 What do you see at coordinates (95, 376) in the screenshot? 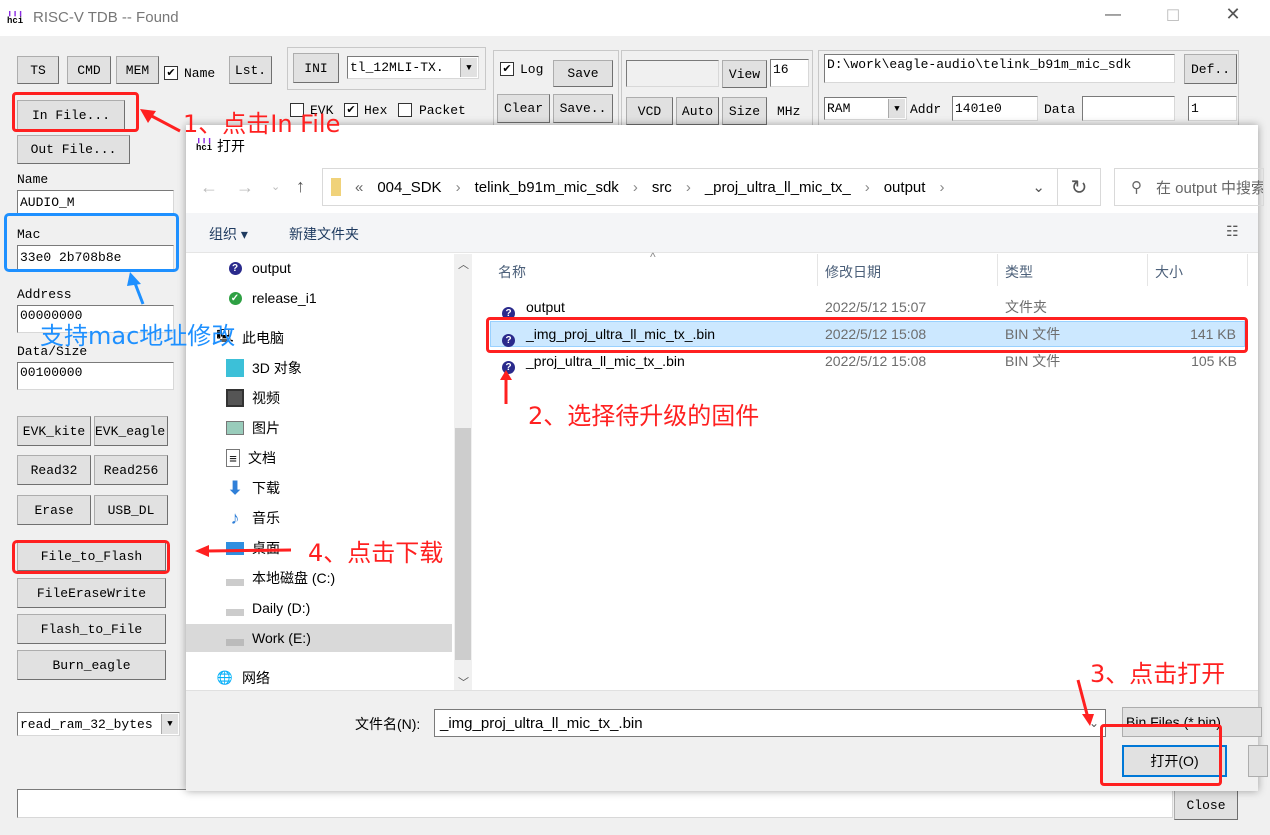
I see `datasize-input: 00100000` at bounding box center [95, 376].